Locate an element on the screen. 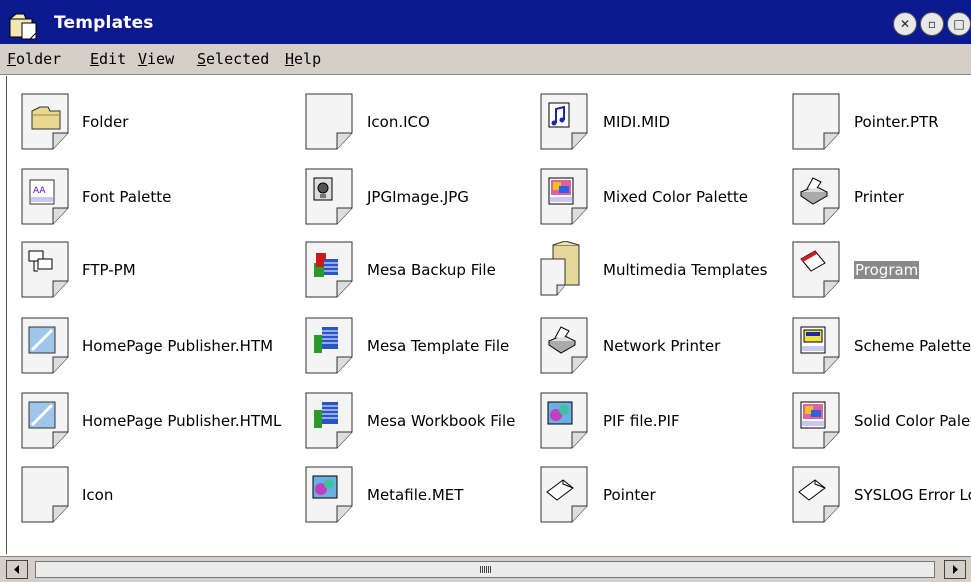 The height and width of the screenshot is (582, 971). item-label: HomePage Publisher.HTML is located at coordinates (182, 421).